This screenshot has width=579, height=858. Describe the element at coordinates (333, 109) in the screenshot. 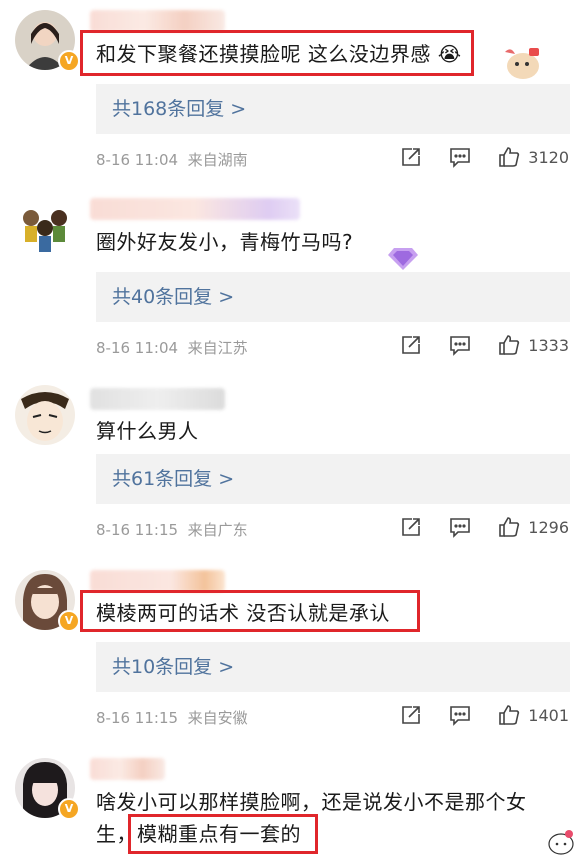

I see `replies-box: 共168条回复 >` at that location.